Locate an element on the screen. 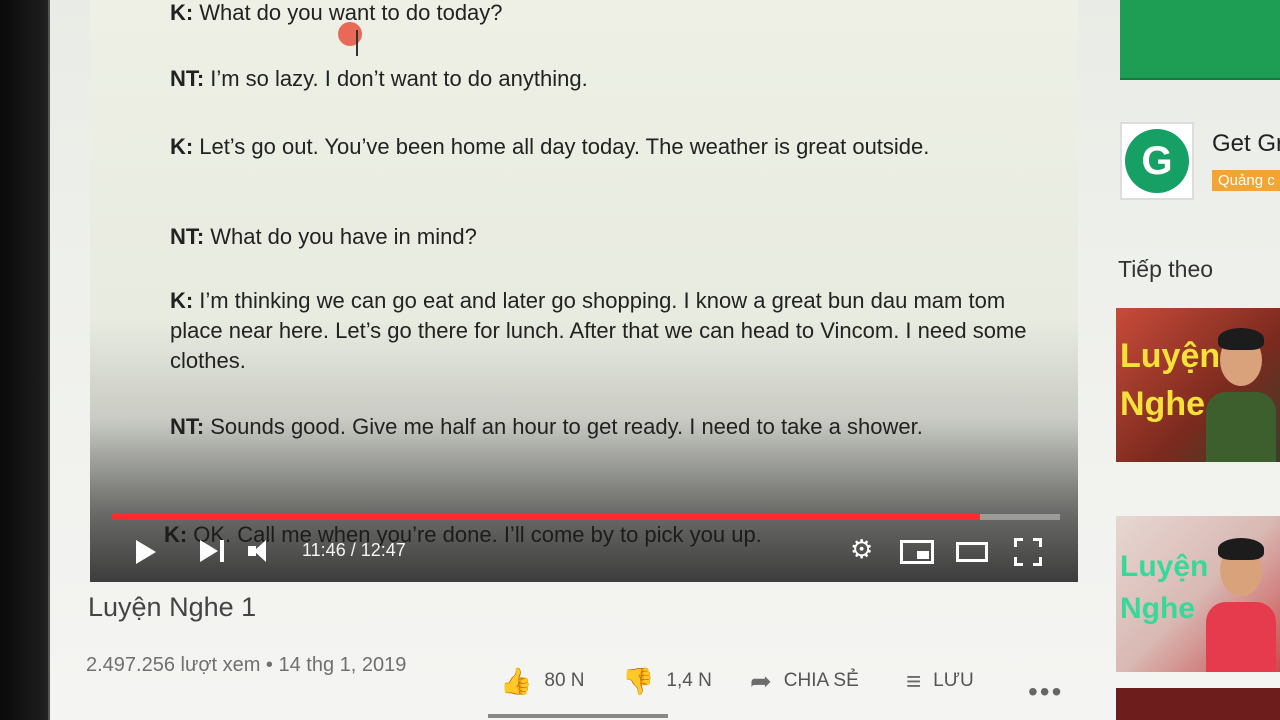 Image resolution: width=1280 pixels, height=720 pixels. save-label: LƯU is located at coordinates (953, 680).